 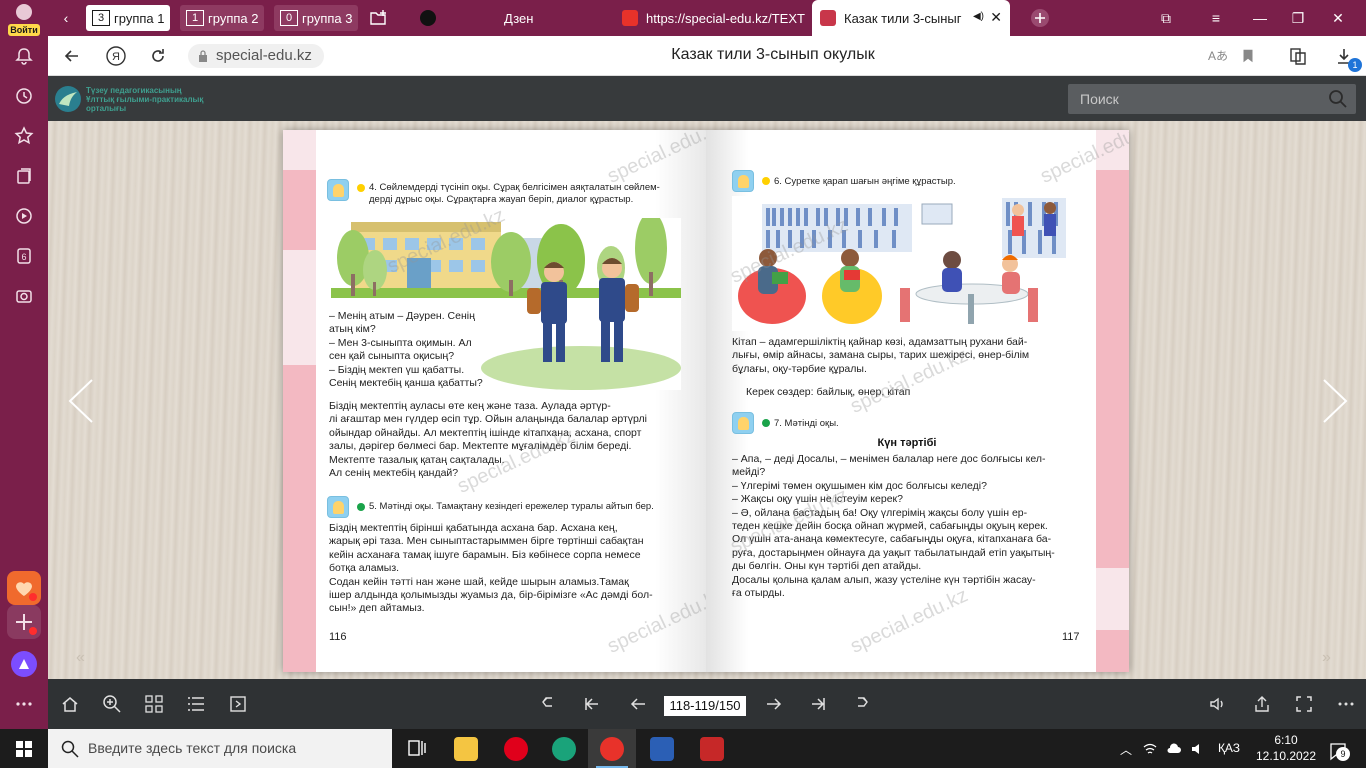 I want to click on reload-icon, so click(x=158, y=56).